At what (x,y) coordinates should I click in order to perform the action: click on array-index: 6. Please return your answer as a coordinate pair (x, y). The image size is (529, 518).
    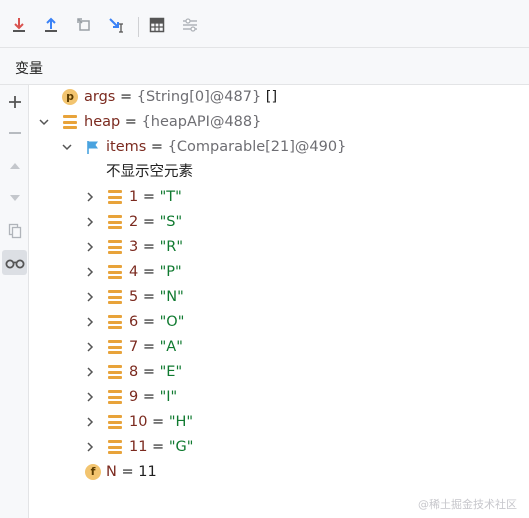
    Looking at the image, I should click on (134, 322).